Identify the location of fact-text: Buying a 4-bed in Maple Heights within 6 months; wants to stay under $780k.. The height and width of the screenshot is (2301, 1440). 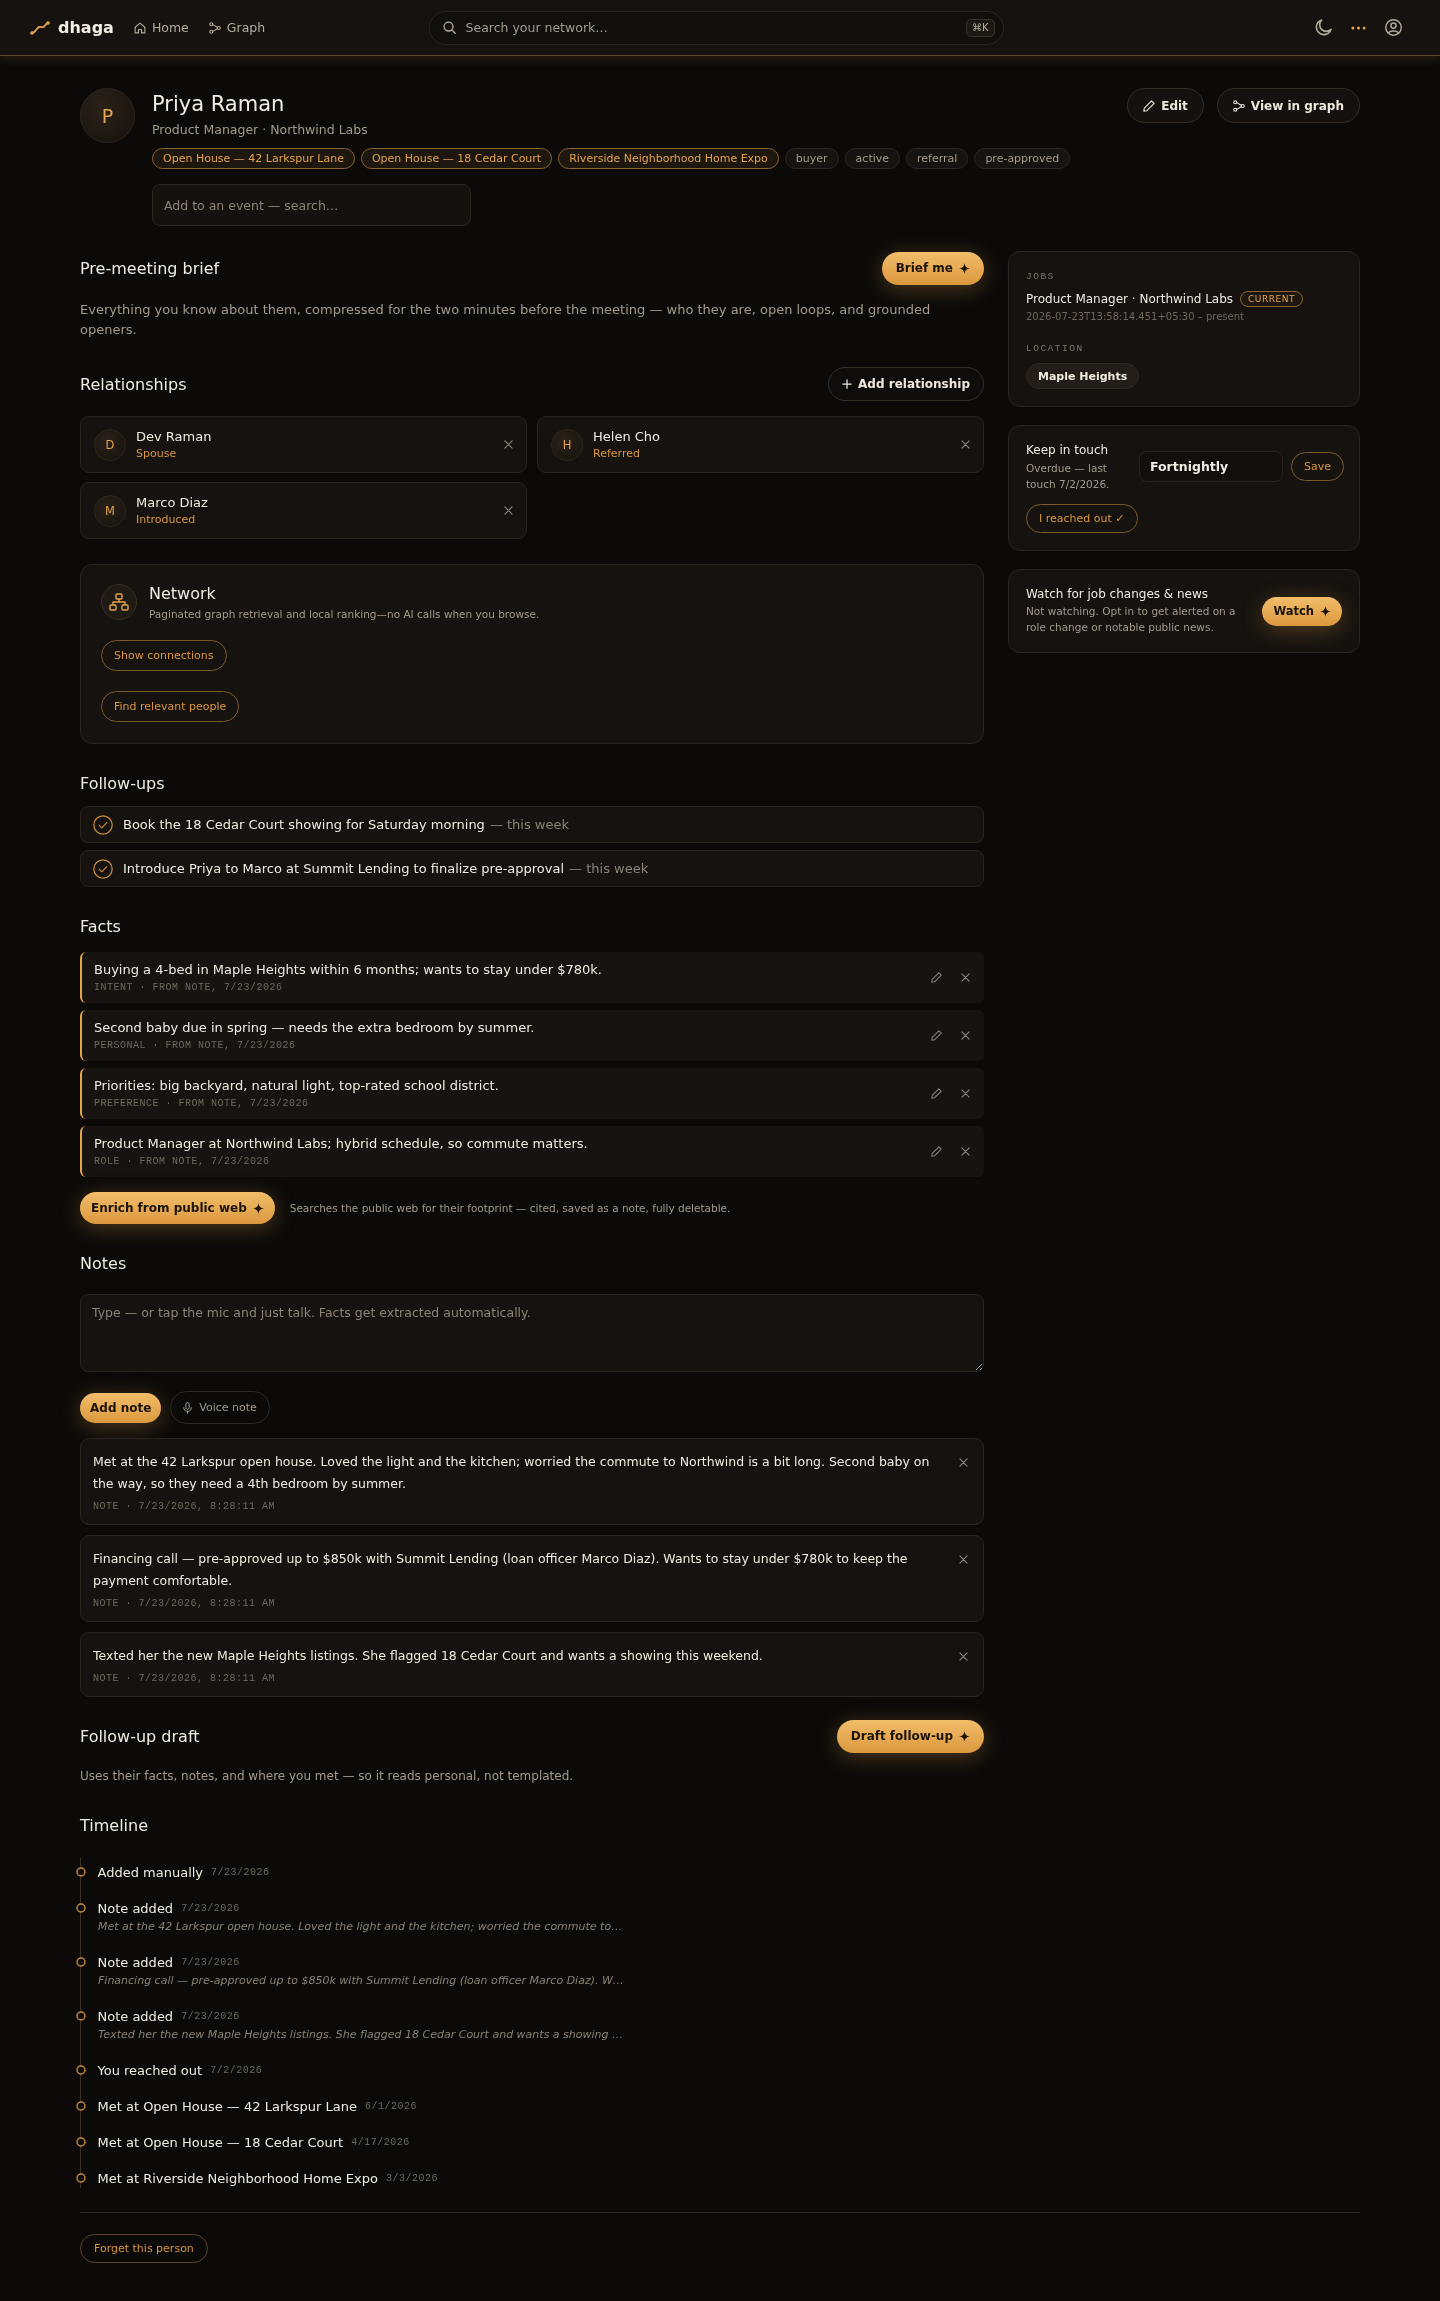
(348, 969).